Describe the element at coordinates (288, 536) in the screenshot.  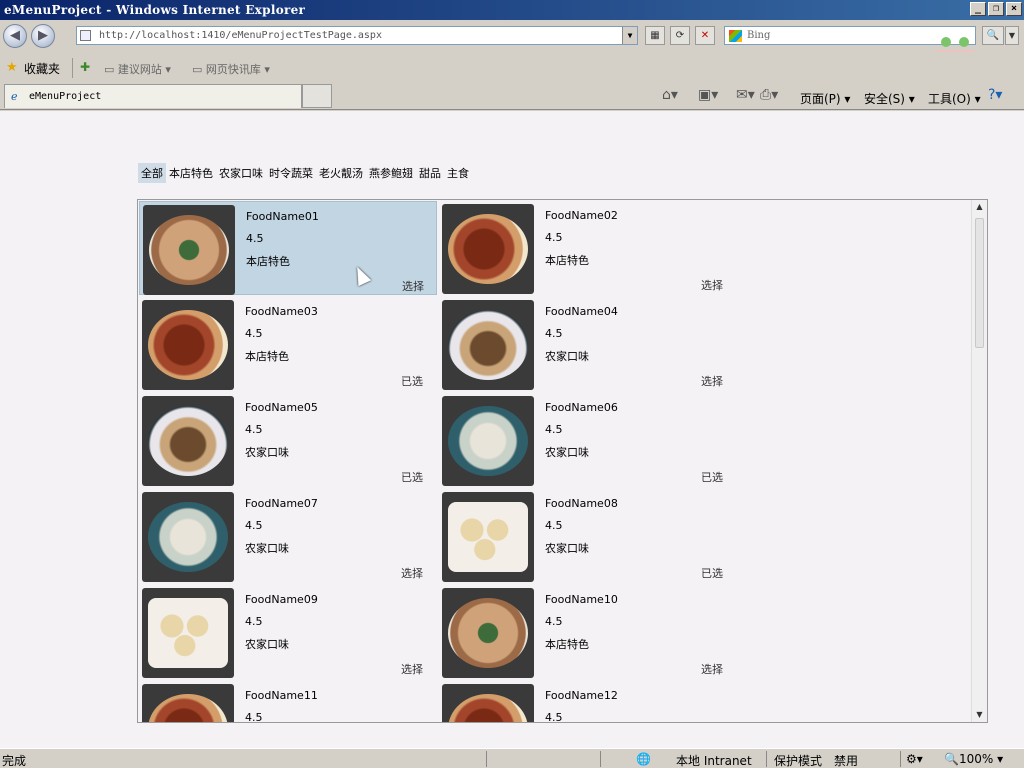
I see `food-item: FoodName07 4.5 农家口味 选择` at that location.